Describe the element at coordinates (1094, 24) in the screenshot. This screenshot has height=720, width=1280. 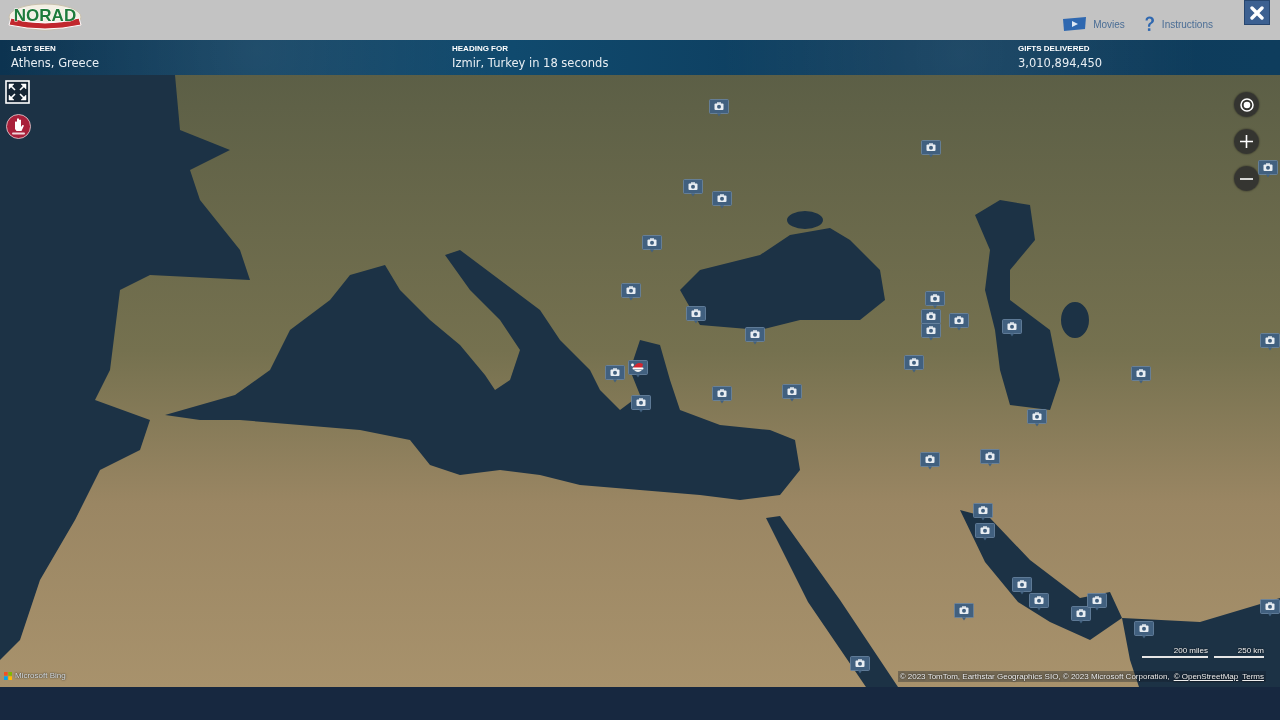
I see `movies-link: Movies` at that location.